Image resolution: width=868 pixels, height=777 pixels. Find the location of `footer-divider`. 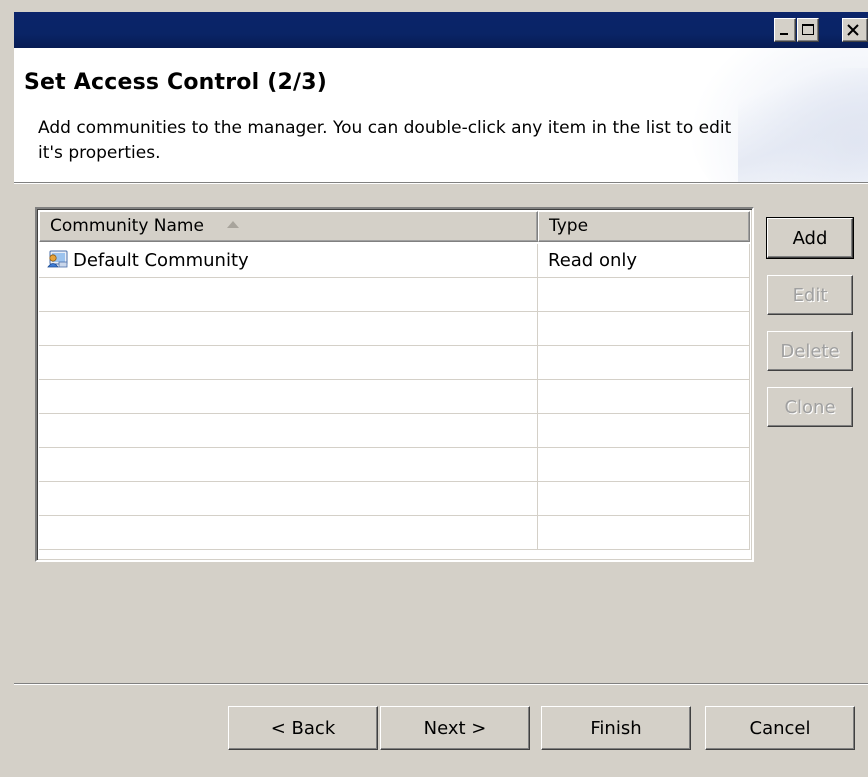

footer-divider is located at coordinates (441, 684).